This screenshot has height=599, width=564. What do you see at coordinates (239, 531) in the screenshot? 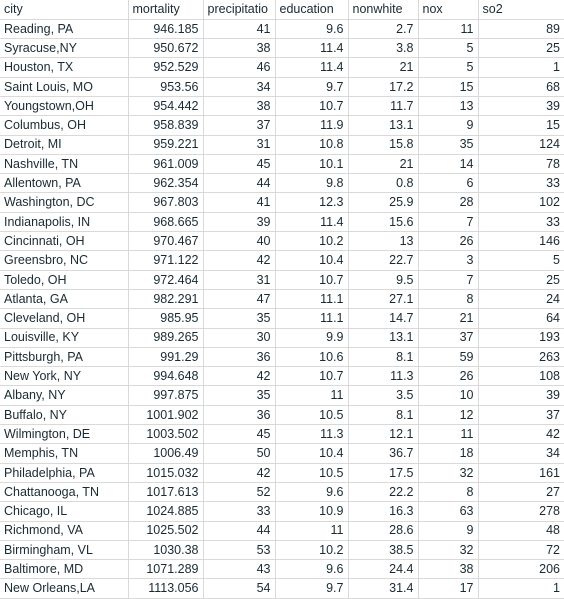
I see `cell-precipitation: 44` at bounding box center [239, 531].